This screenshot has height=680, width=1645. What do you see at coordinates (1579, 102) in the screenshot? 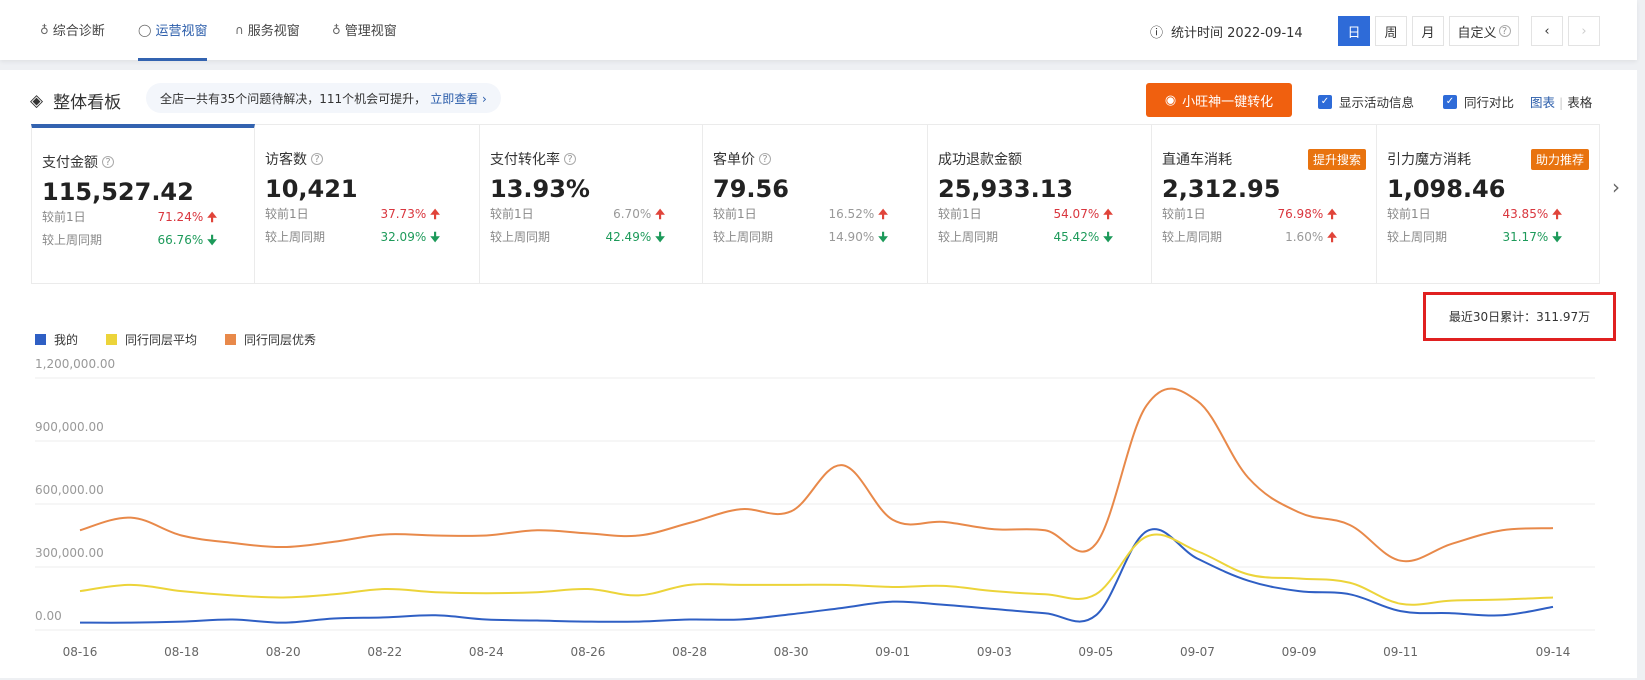
I see `view-table-toggle: 表格` at bounding box center [1579, 102].